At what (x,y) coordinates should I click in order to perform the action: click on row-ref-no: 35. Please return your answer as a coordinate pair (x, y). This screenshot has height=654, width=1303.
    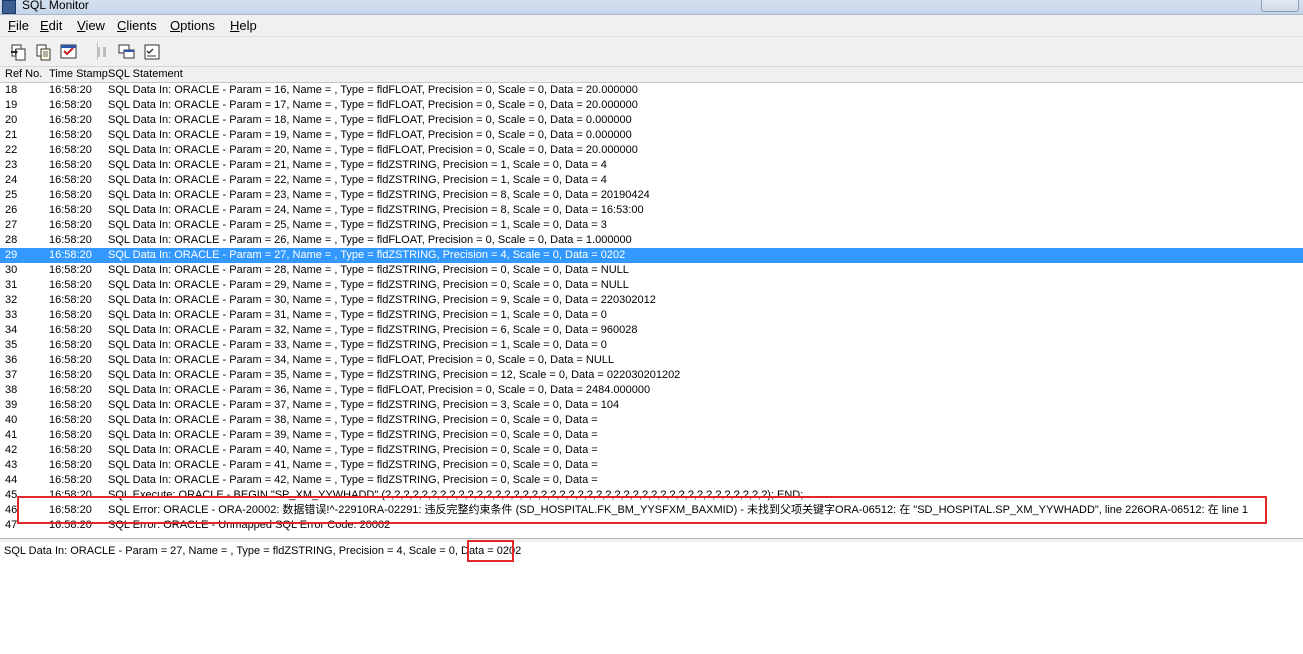
    Looking at the image, I should click on (11, 345).